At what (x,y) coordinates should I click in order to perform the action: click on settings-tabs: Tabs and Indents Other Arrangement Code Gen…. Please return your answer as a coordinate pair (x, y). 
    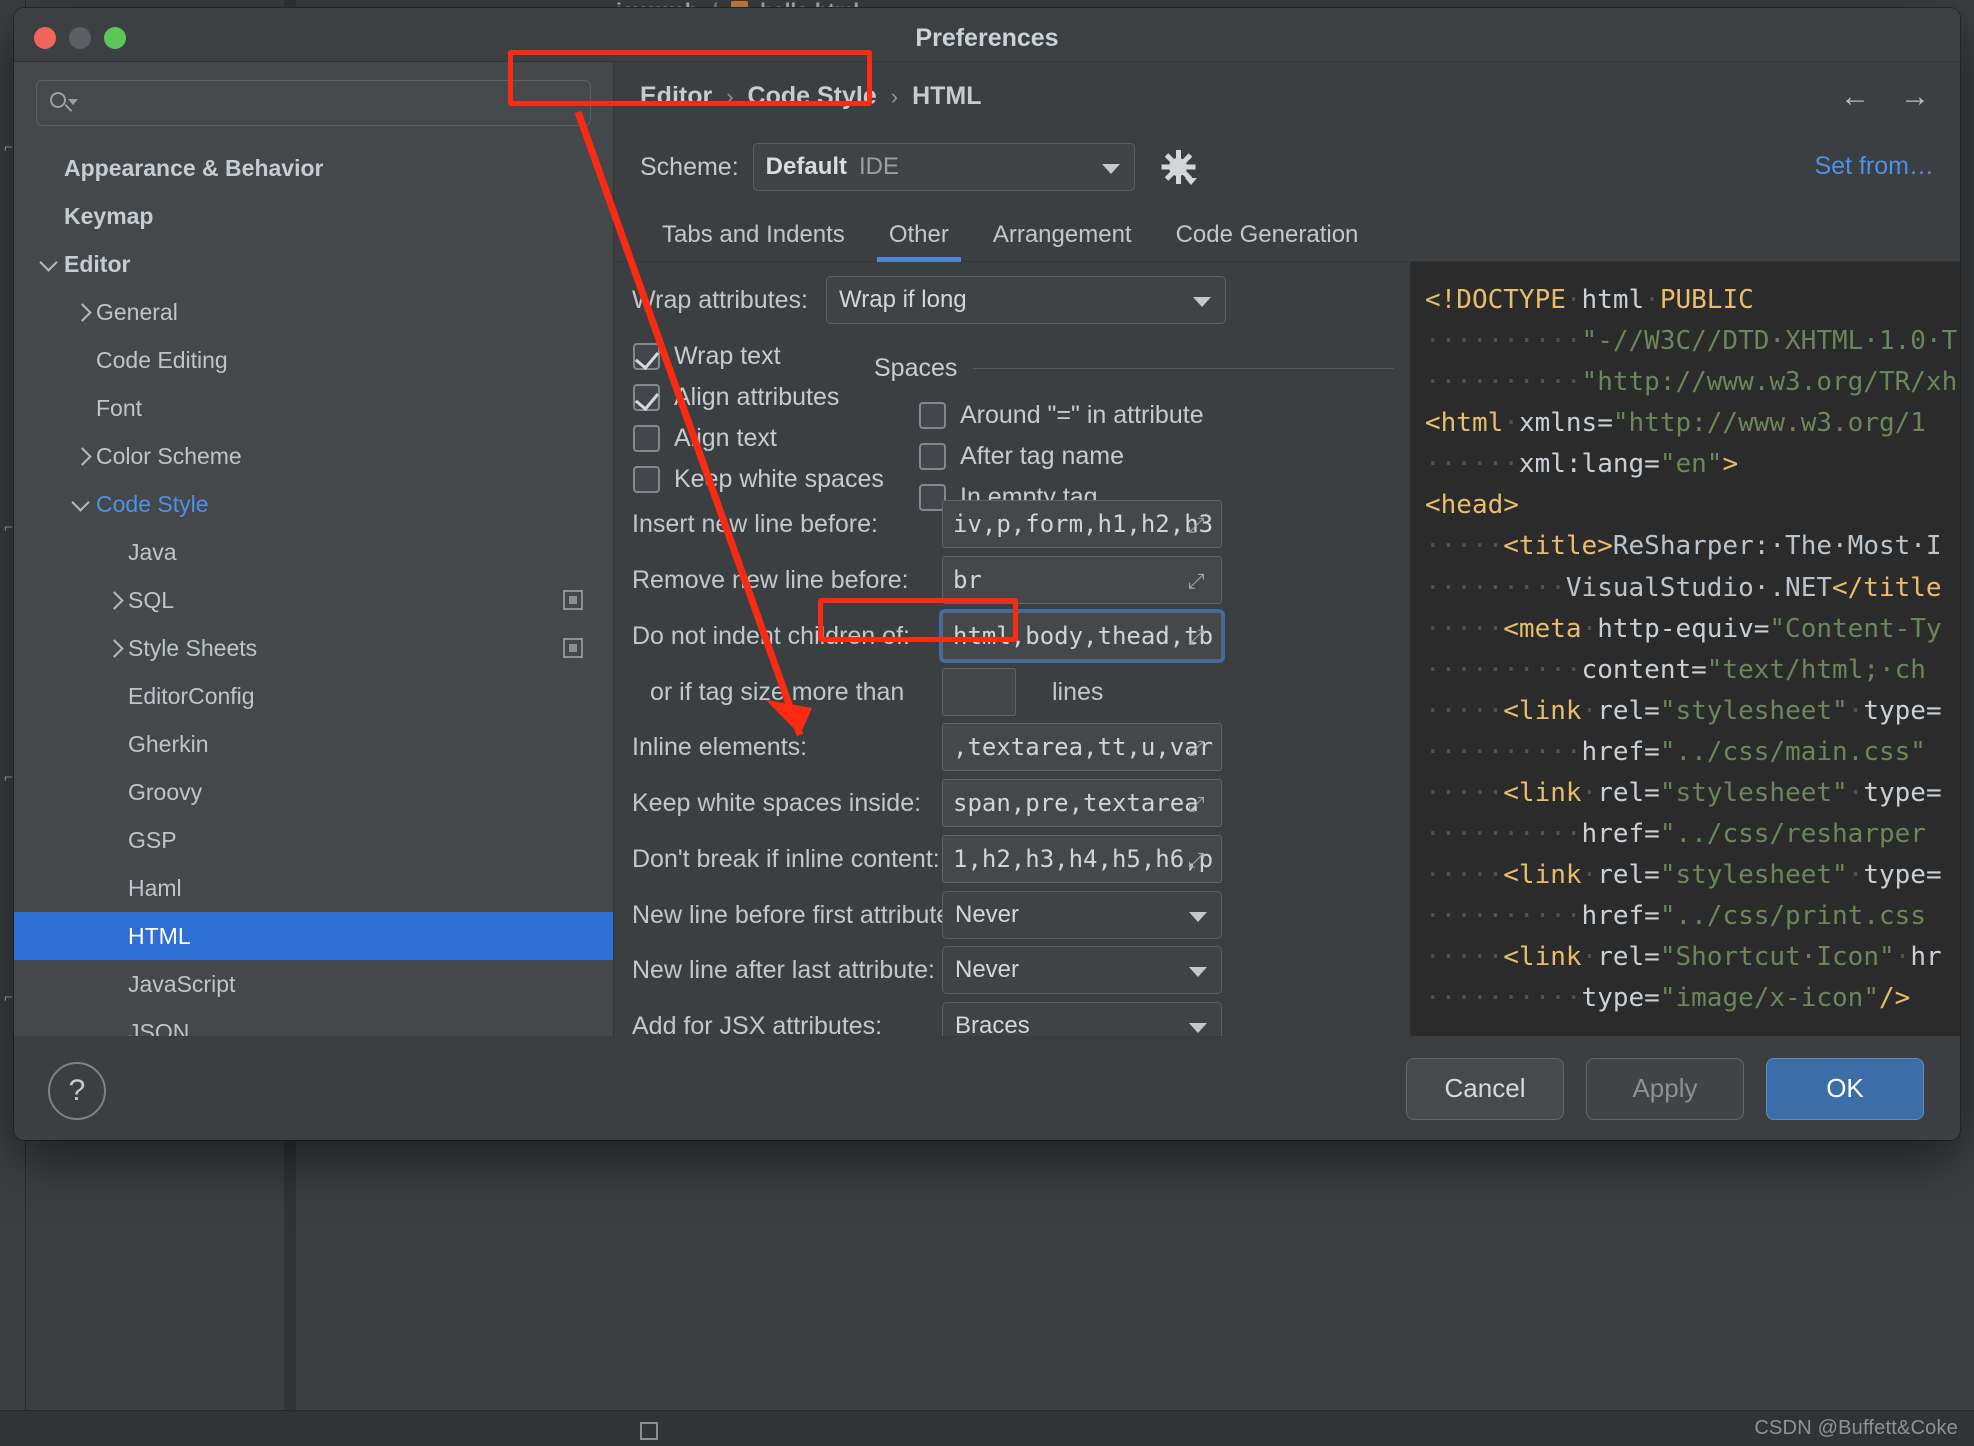
    Looking at the image, I should click on (1287, 233).